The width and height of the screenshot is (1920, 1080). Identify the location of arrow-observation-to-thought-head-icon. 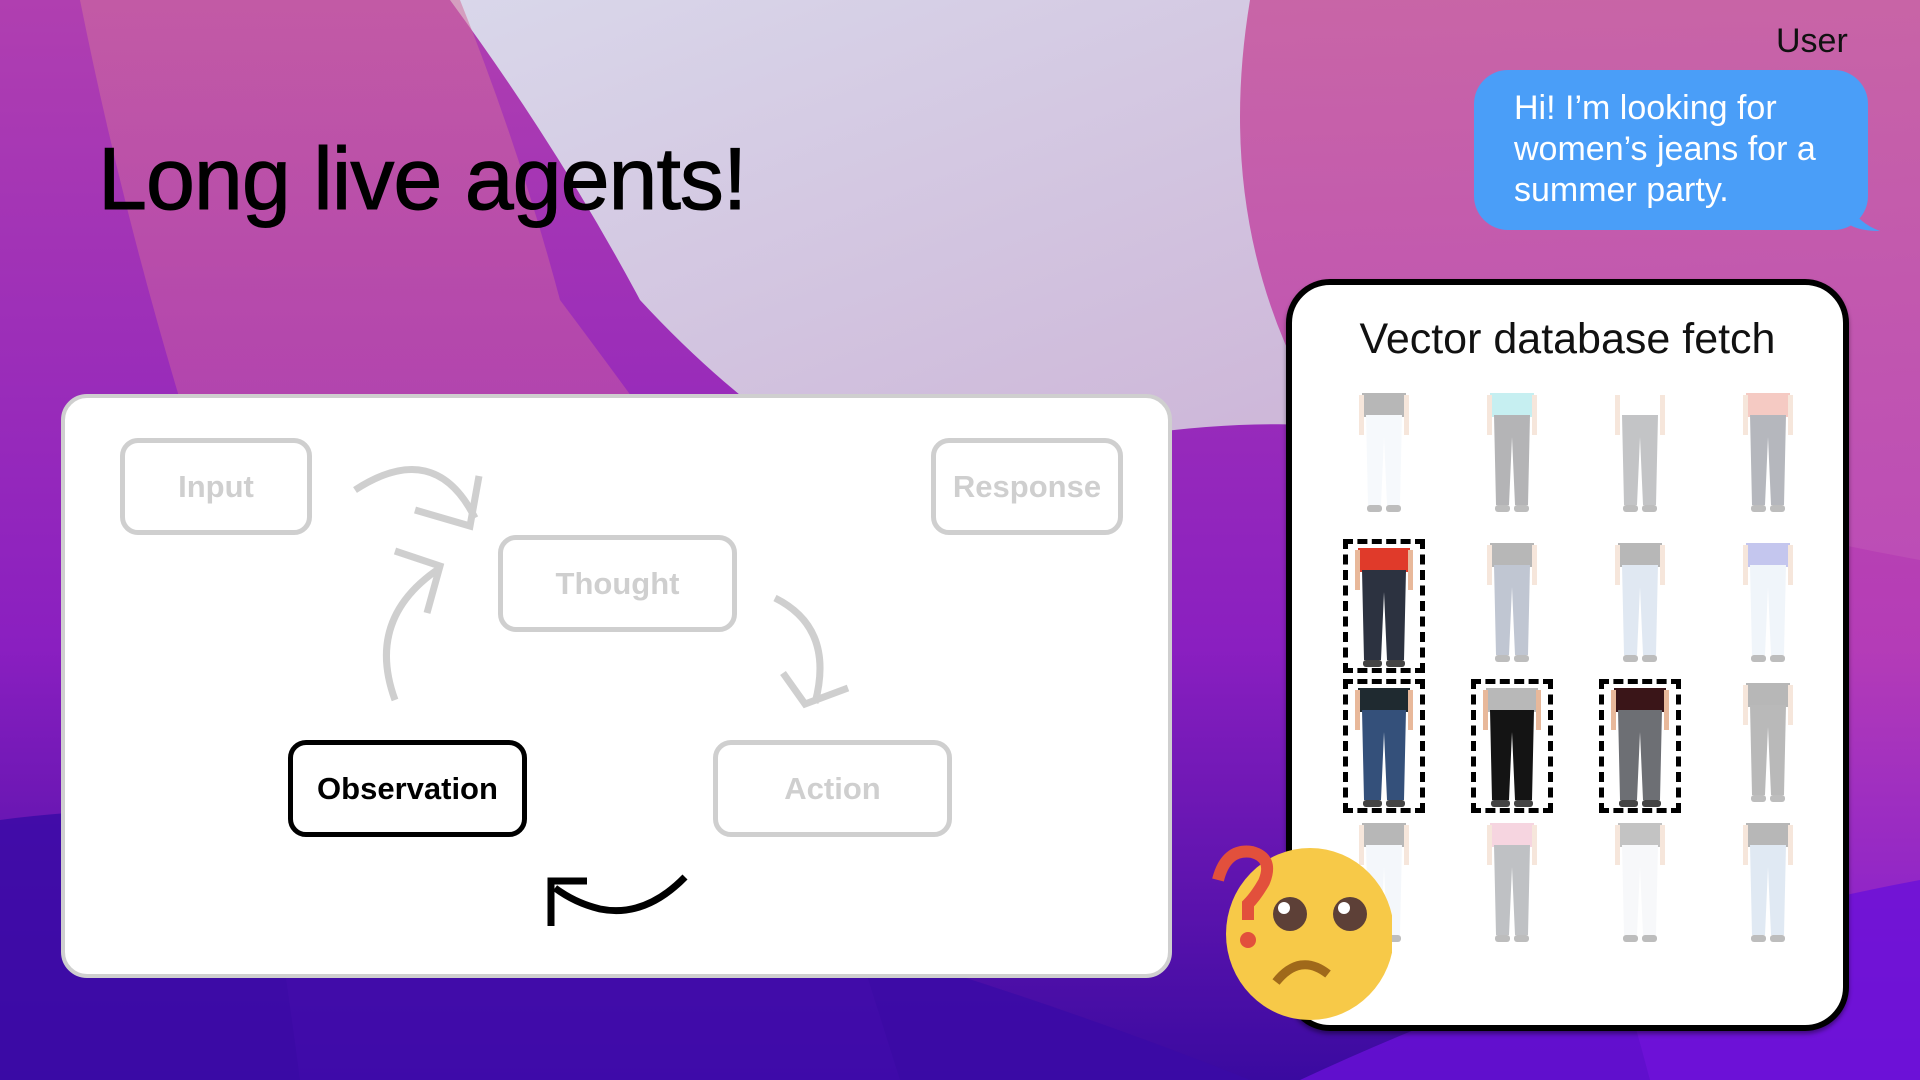
(419, 580).